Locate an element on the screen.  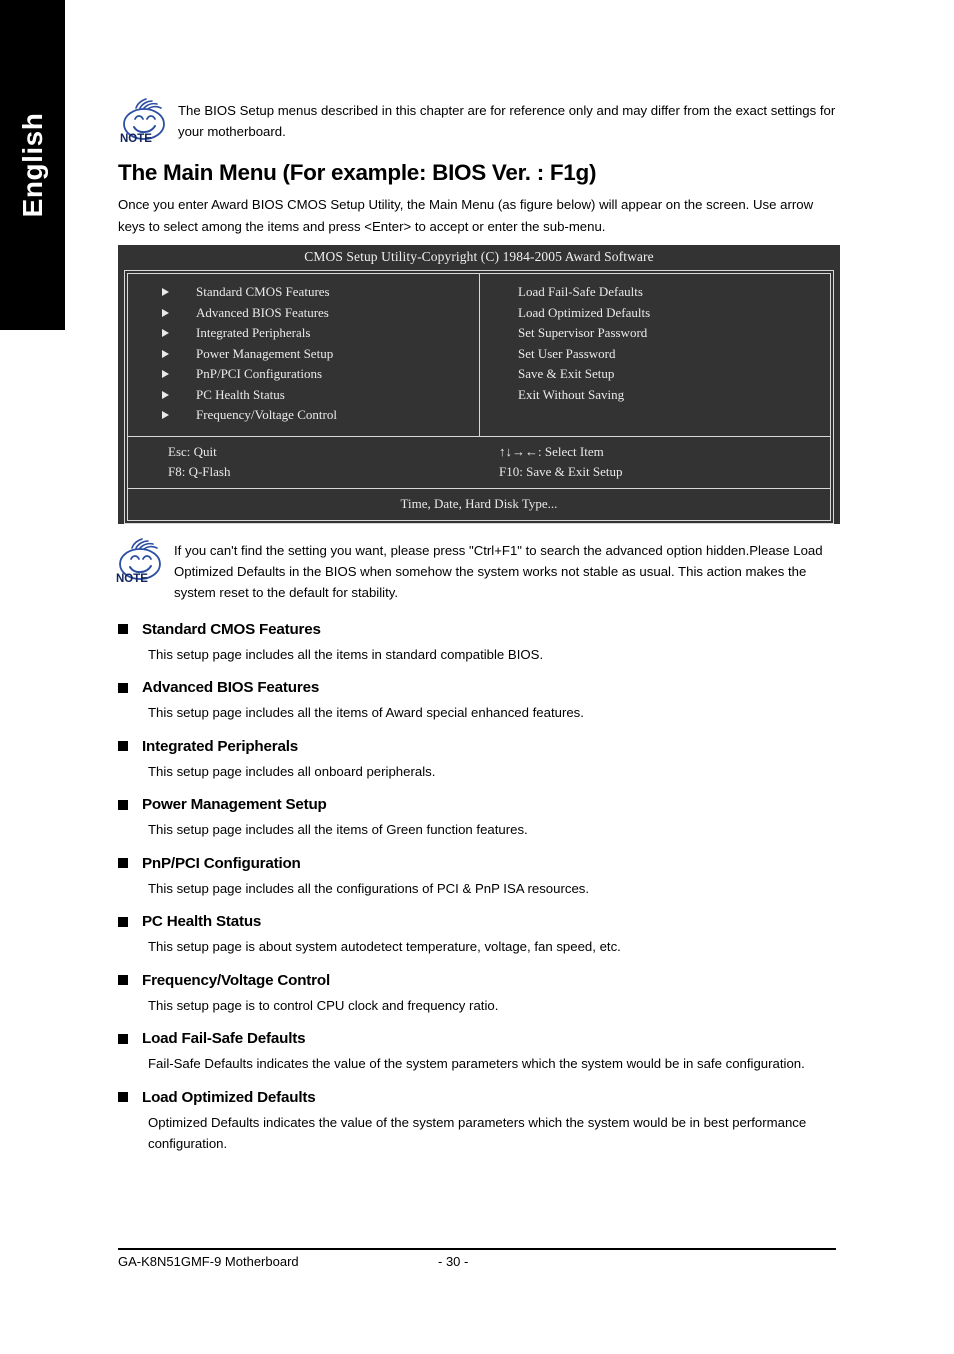
bios-menu-item: Frequency/Voltage Control is located at coordinates (303, 415).